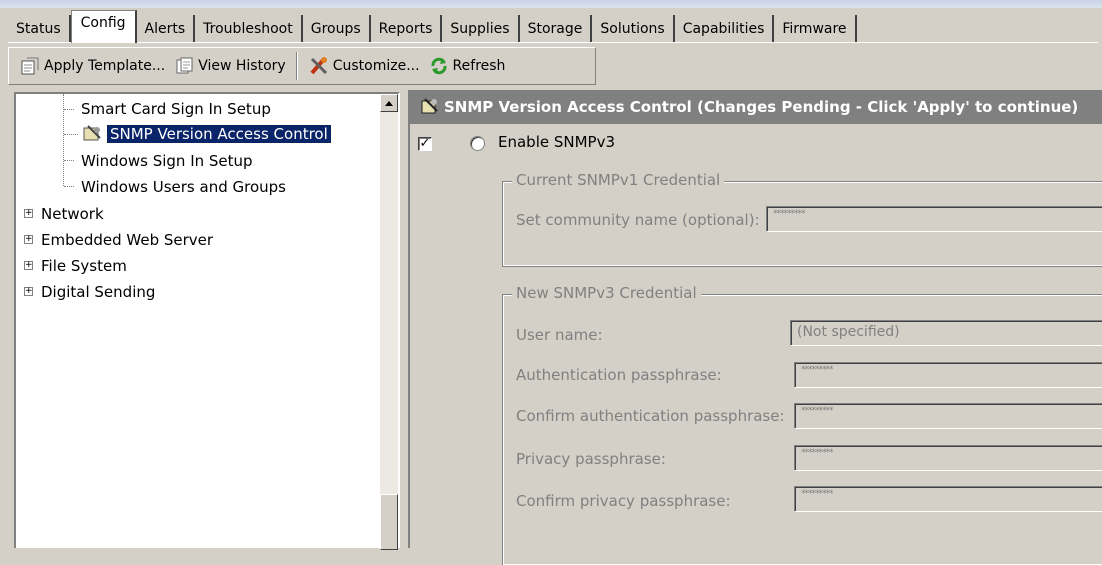 Image resolution: width=1102 pixels, height=565 pixels. Describe the element at coordinates (296, 66) in the screenshot. I see `toolbar-separator` at that location.